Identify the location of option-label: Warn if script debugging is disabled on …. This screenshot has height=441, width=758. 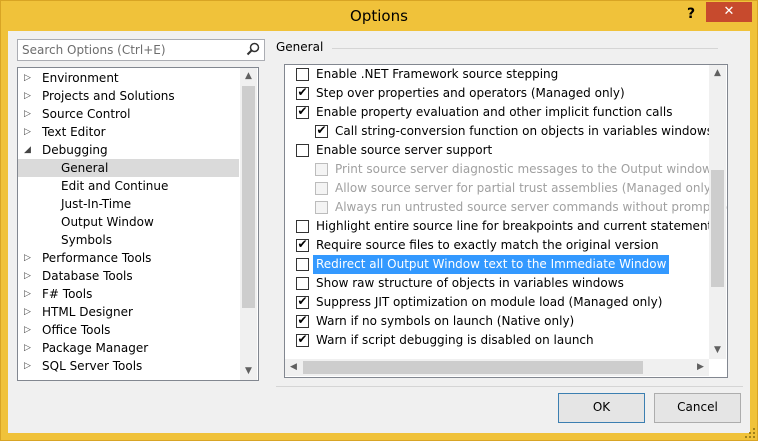
(455, 340).